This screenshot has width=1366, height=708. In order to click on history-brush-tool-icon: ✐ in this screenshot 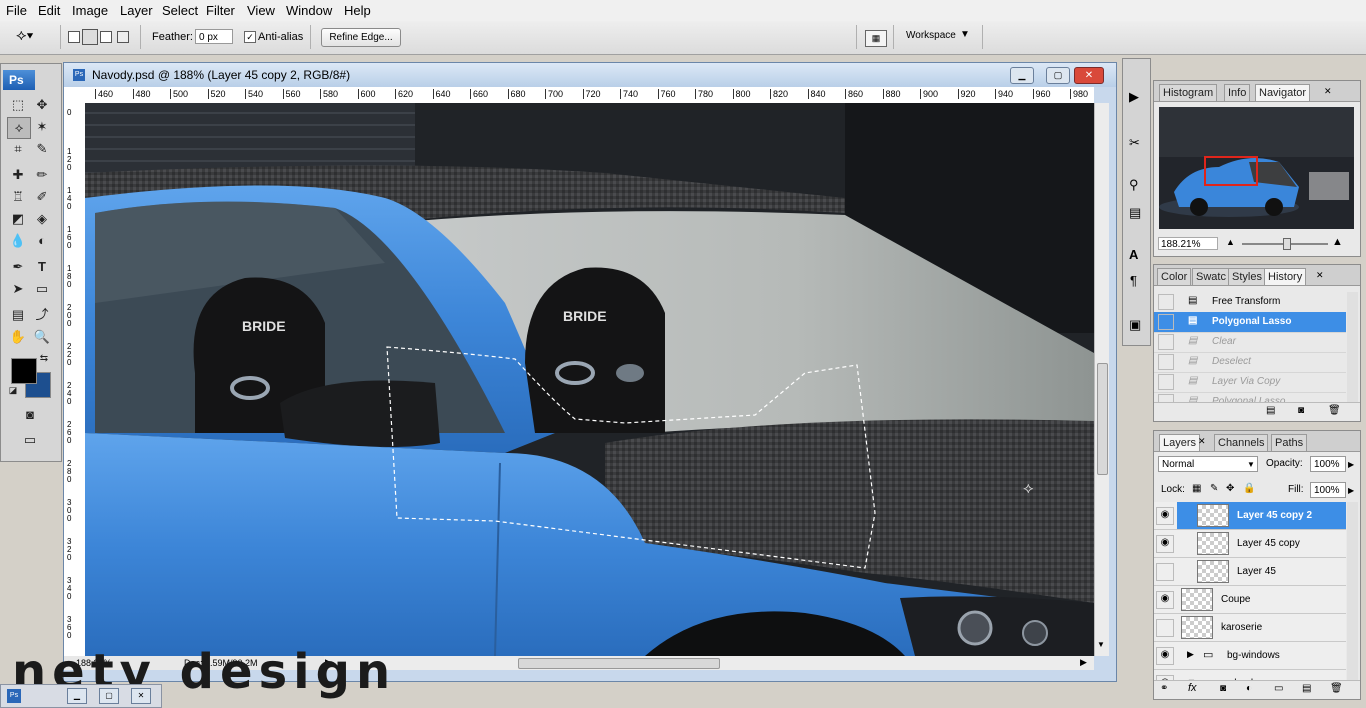, I will do `click(42, 197)`.